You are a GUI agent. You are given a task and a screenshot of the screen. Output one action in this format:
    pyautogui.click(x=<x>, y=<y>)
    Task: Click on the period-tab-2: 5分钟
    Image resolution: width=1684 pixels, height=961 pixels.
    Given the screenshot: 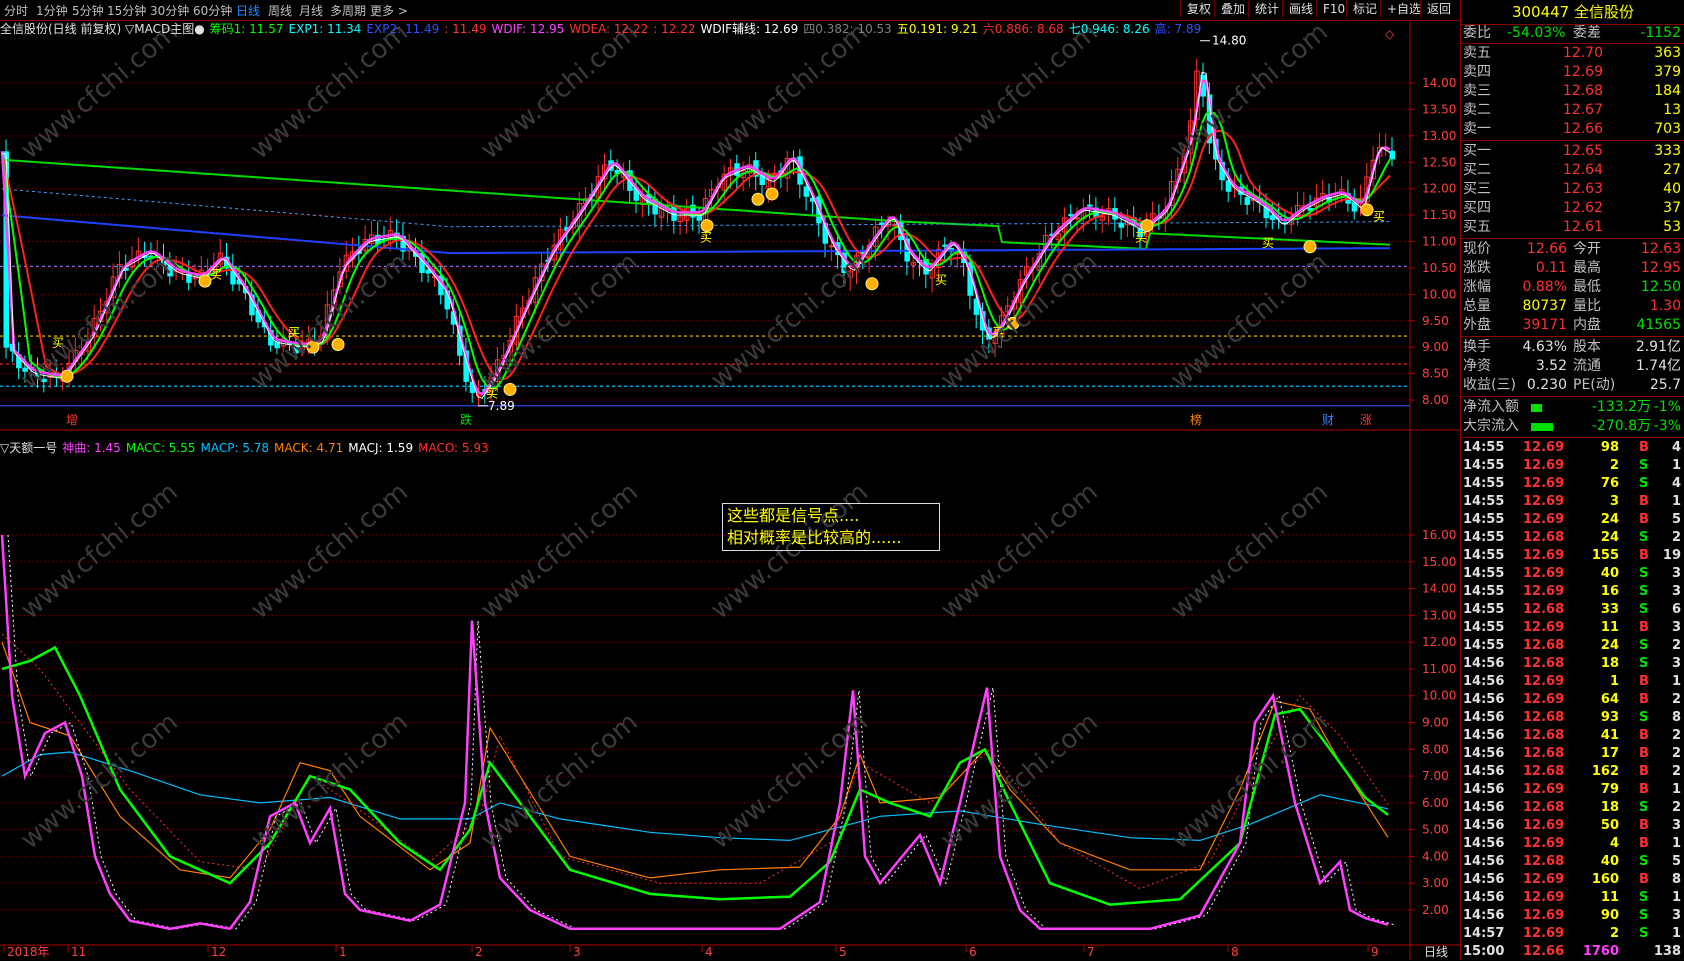 What is the action you would take?
    pyautogui.click(x=88, y=10)
    